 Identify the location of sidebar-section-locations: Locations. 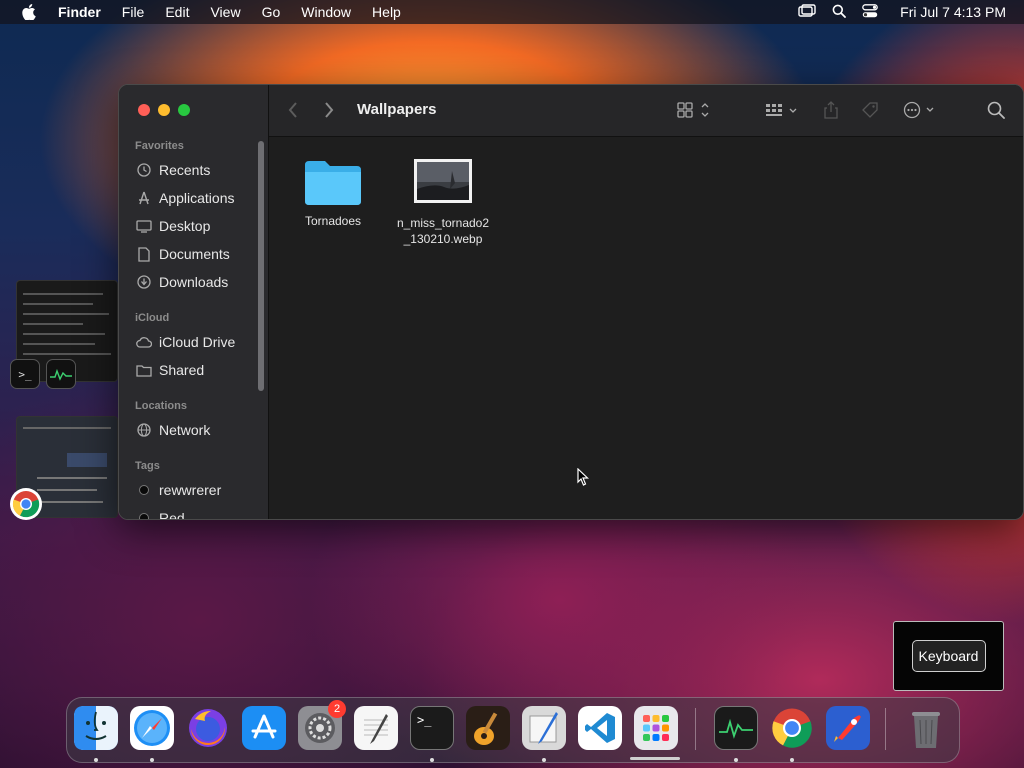
(161, 406).